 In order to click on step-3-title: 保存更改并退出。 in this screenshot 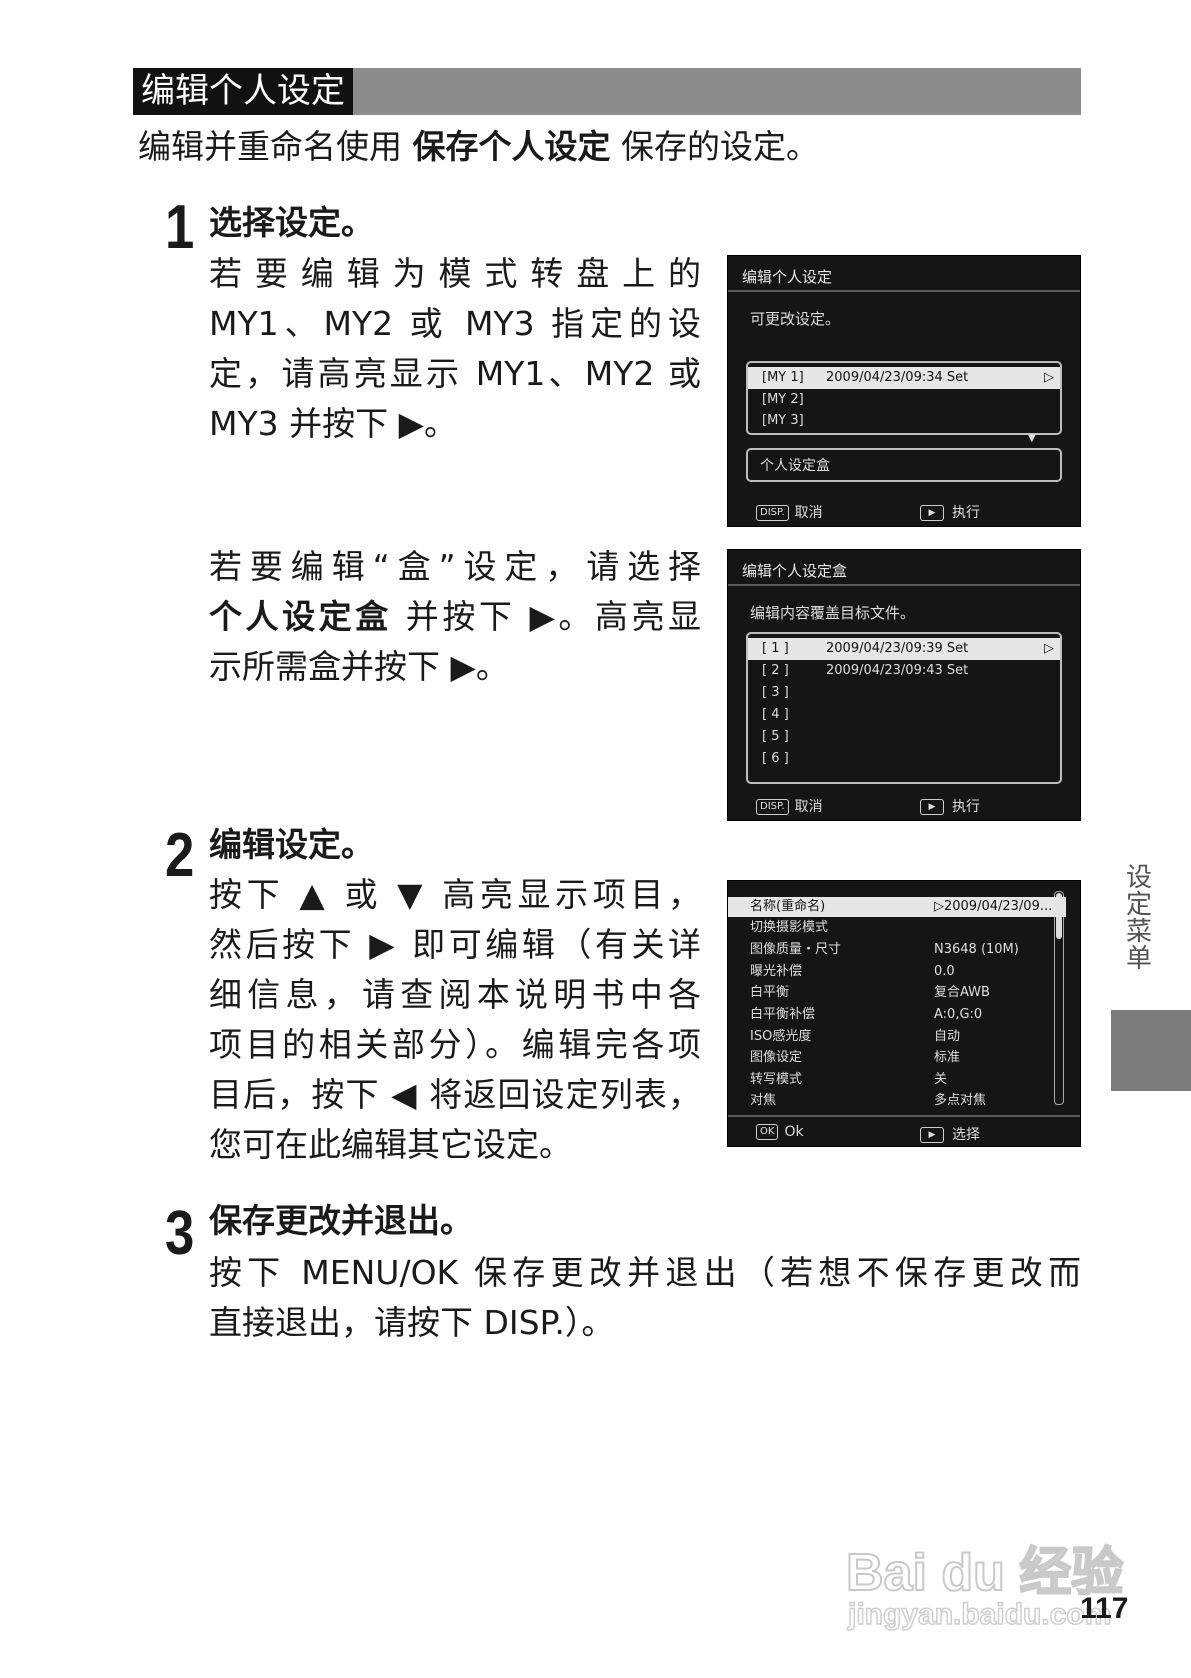, I will do `click(341, 1220)`.